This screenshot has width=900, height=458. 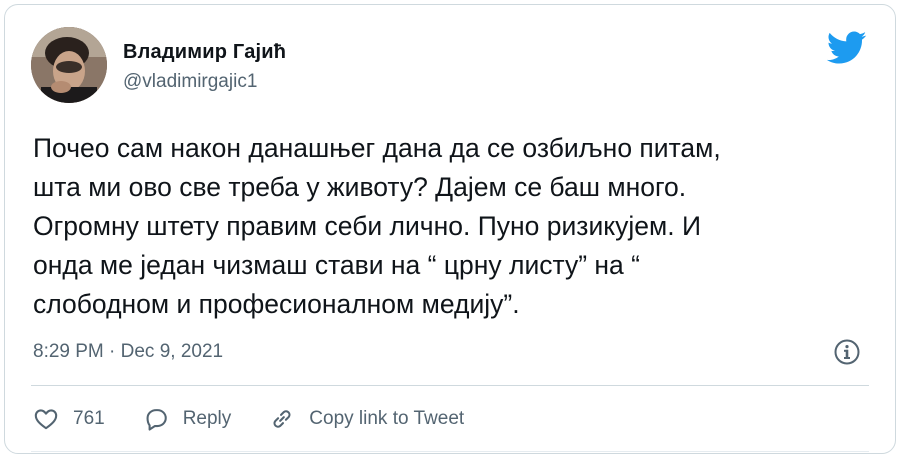 I want to click on like-button: 761, so click(x=69, y=419).